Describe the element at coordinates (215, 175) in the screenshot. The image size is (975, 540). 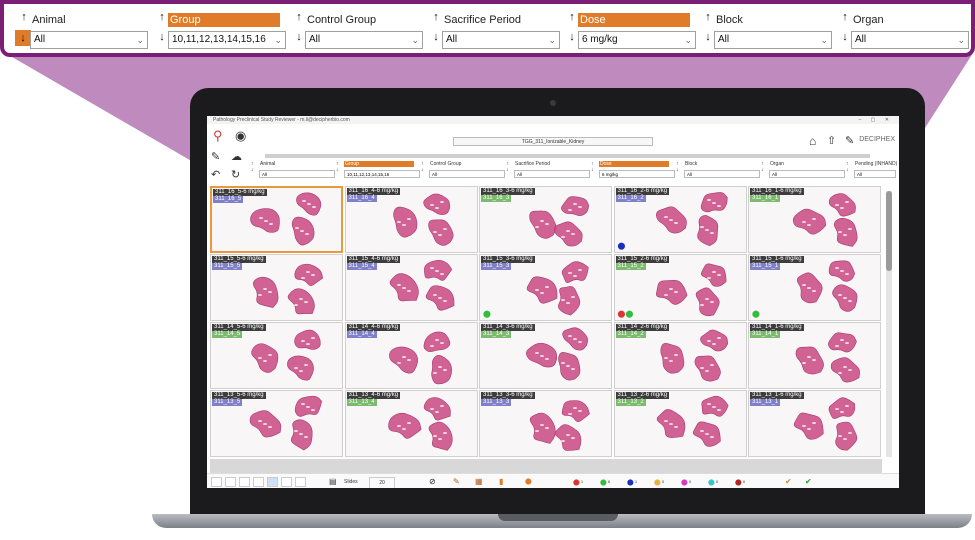
I see `undo-icon: ↶` at that location.